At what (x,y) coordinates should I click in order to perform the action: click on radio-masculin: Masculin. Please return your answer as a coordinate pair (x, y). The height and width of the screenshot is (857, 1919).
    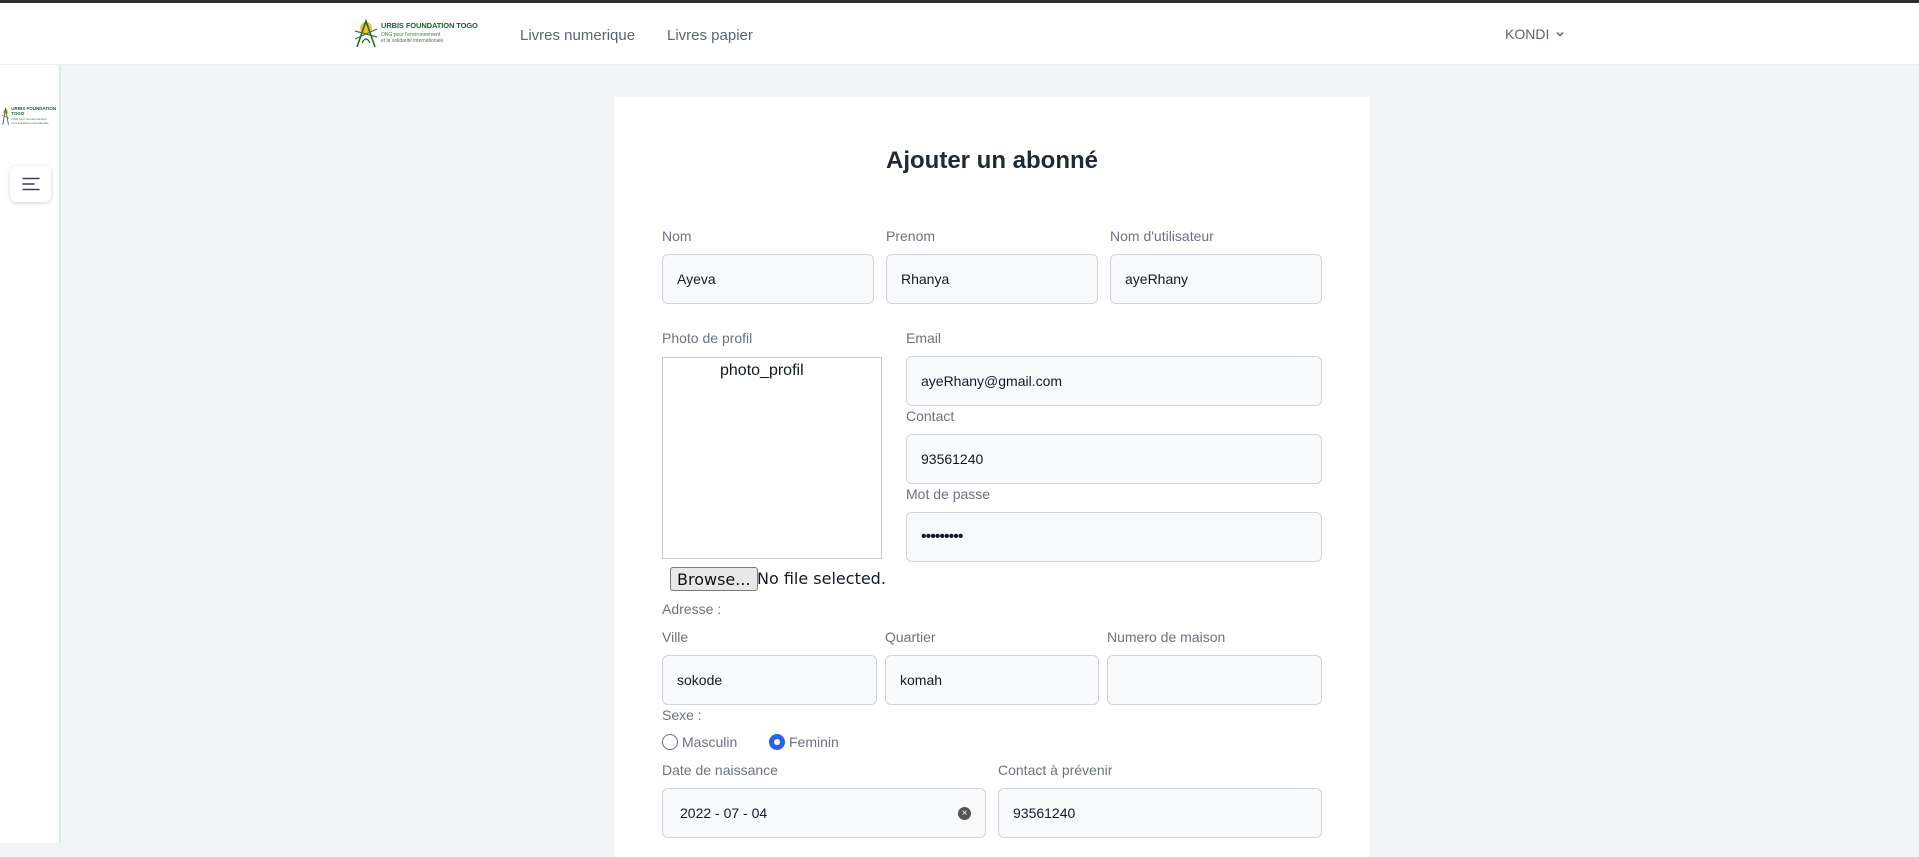
    Looking at the image, I should click on (699, 742).